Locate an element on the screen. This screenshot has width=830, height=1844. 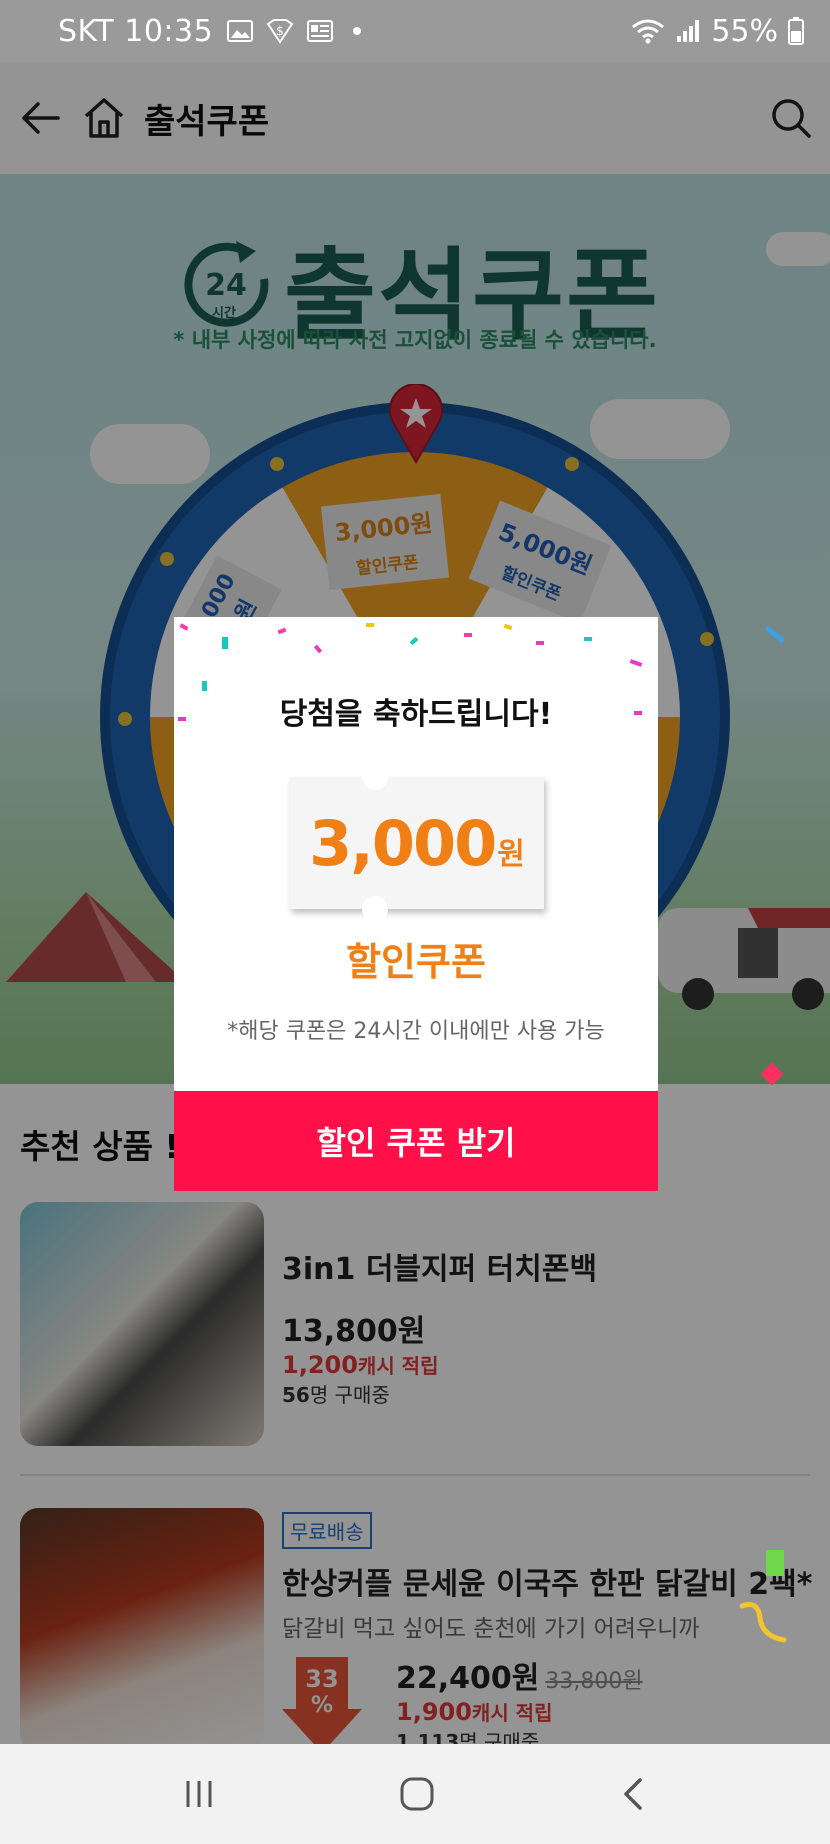
home-button-icon is located at coordinates (417, 1794).